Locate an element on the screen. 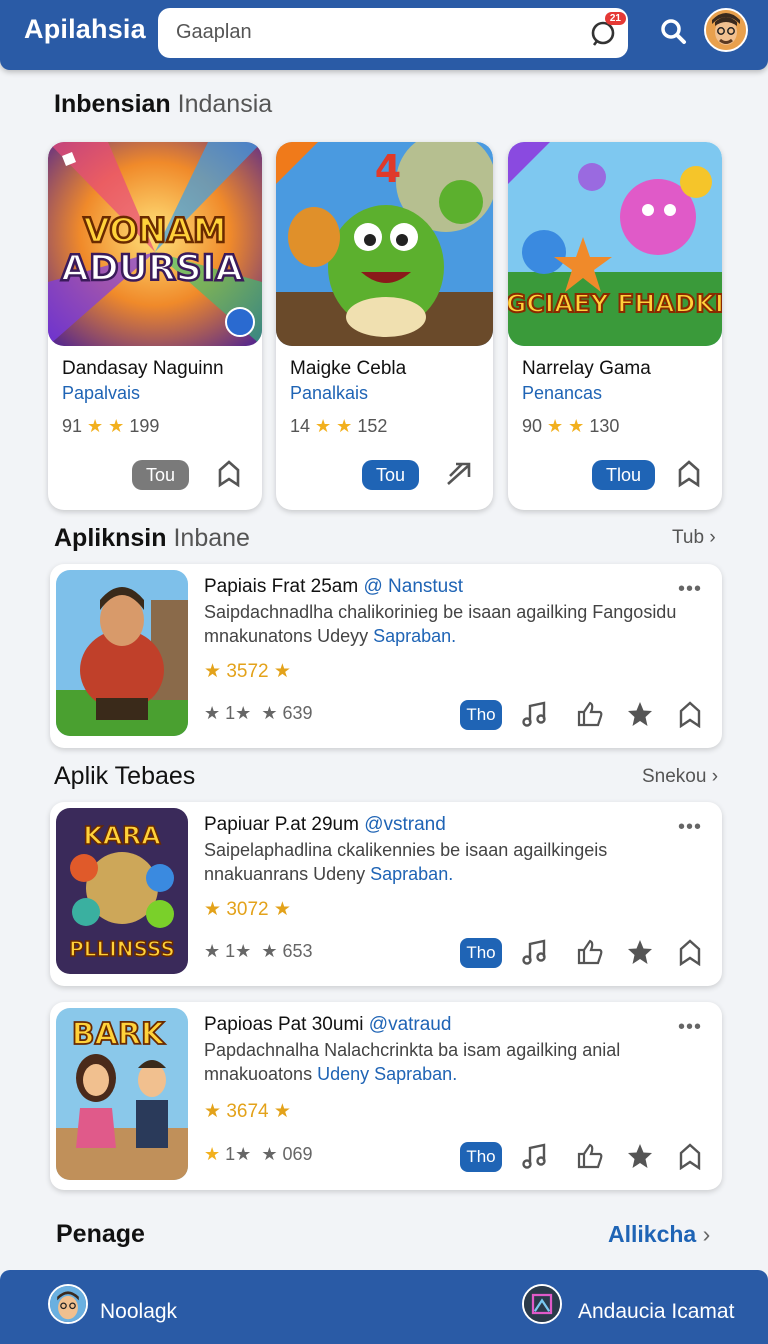  rating-row: 90 ★ ★ 130 is located at coordinates (570, 426).